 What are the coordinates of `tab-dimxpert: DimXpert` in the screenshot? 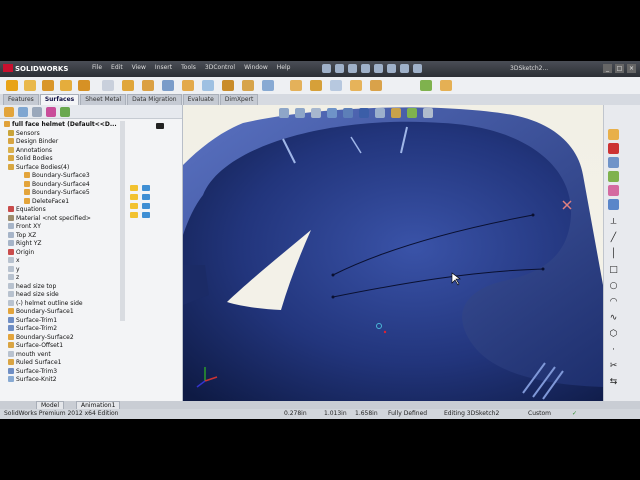 It's located at (239, 99).